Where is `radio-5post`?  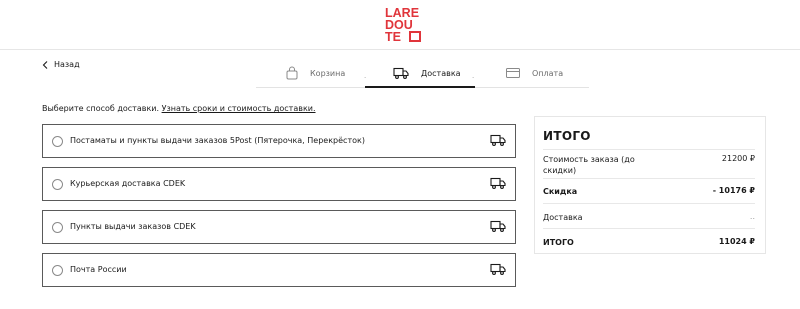 radio-5post is located at coordinates (57, 141).